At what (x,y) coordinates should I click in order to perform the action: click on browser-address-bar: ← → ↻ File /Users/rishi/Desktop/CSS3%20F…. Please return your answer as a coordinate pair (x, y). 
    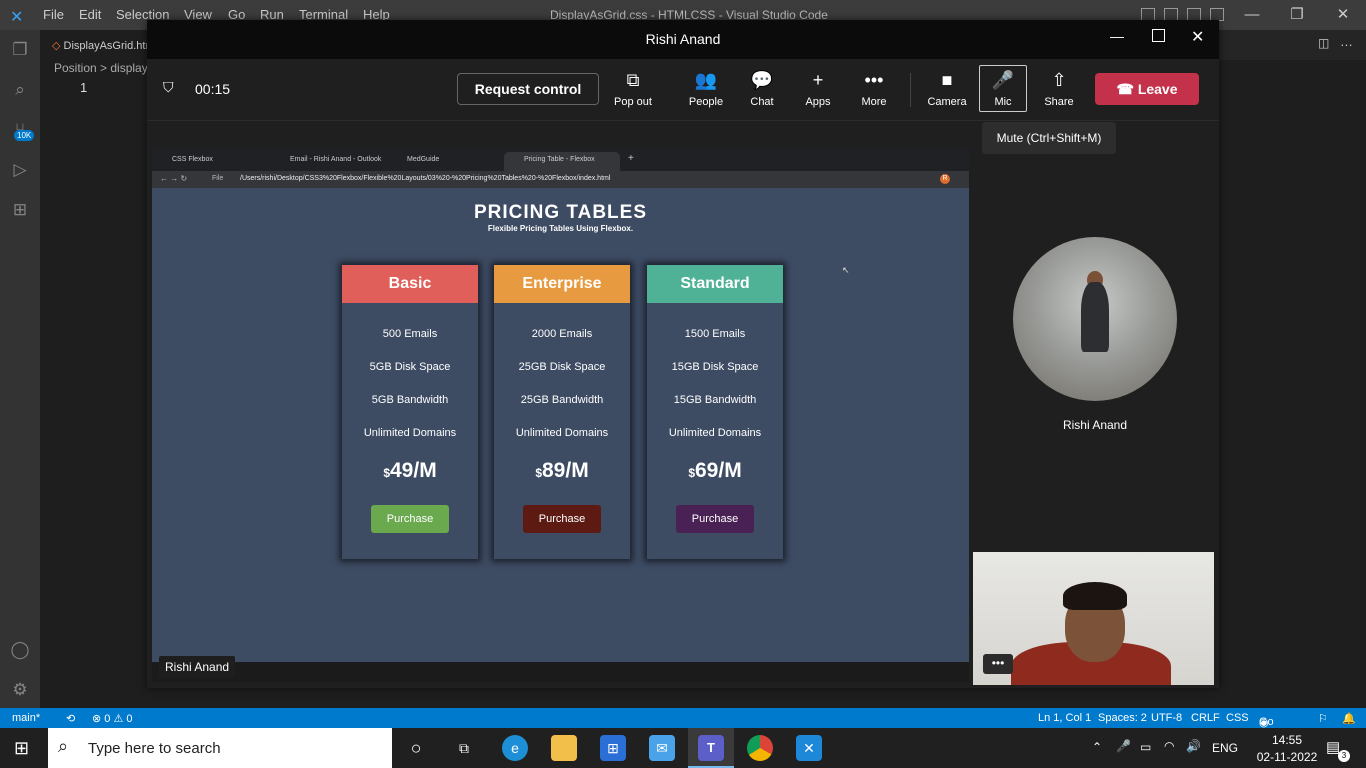
    Looking at the image, I should click on (560, 179).